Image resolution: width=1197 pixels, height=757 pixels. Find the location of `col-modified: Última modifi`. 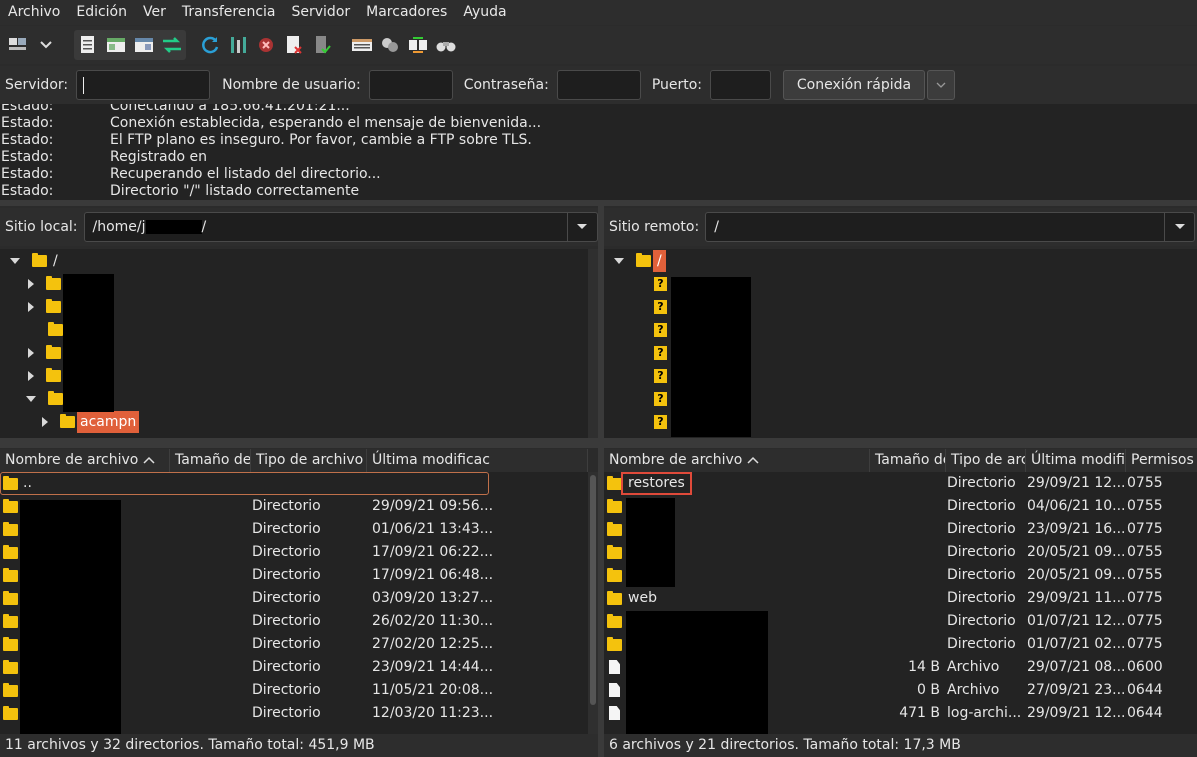

col-modified: Última modifi is located at coordinates (1076, 460).